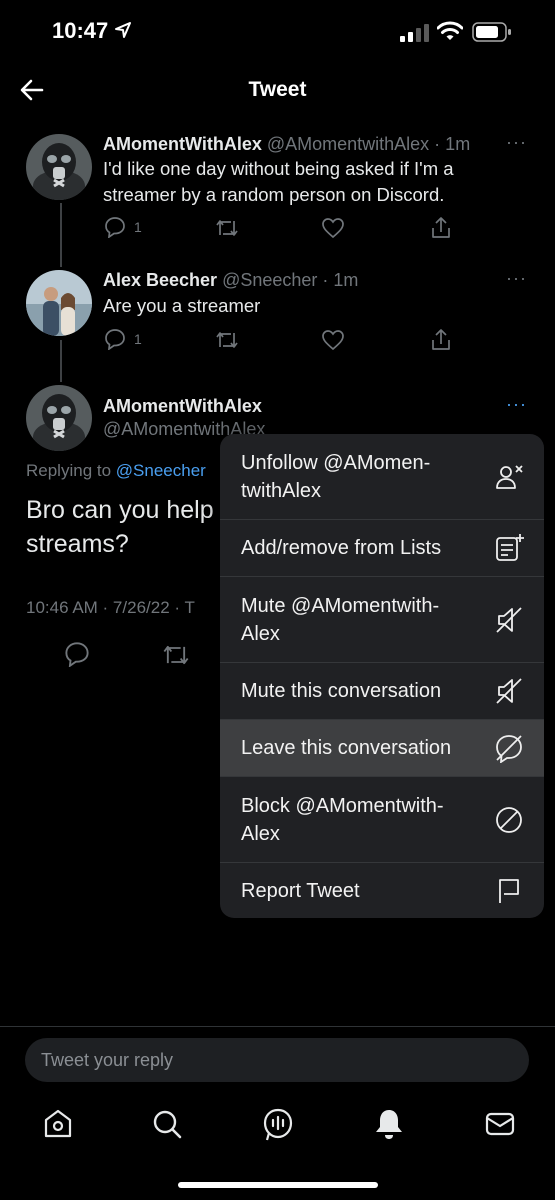  Describe the element at coordinates (110, 607) in the screenshot. I see `tweet-timestamp: 10:46 AM · 7/26/22 · T` at that location.